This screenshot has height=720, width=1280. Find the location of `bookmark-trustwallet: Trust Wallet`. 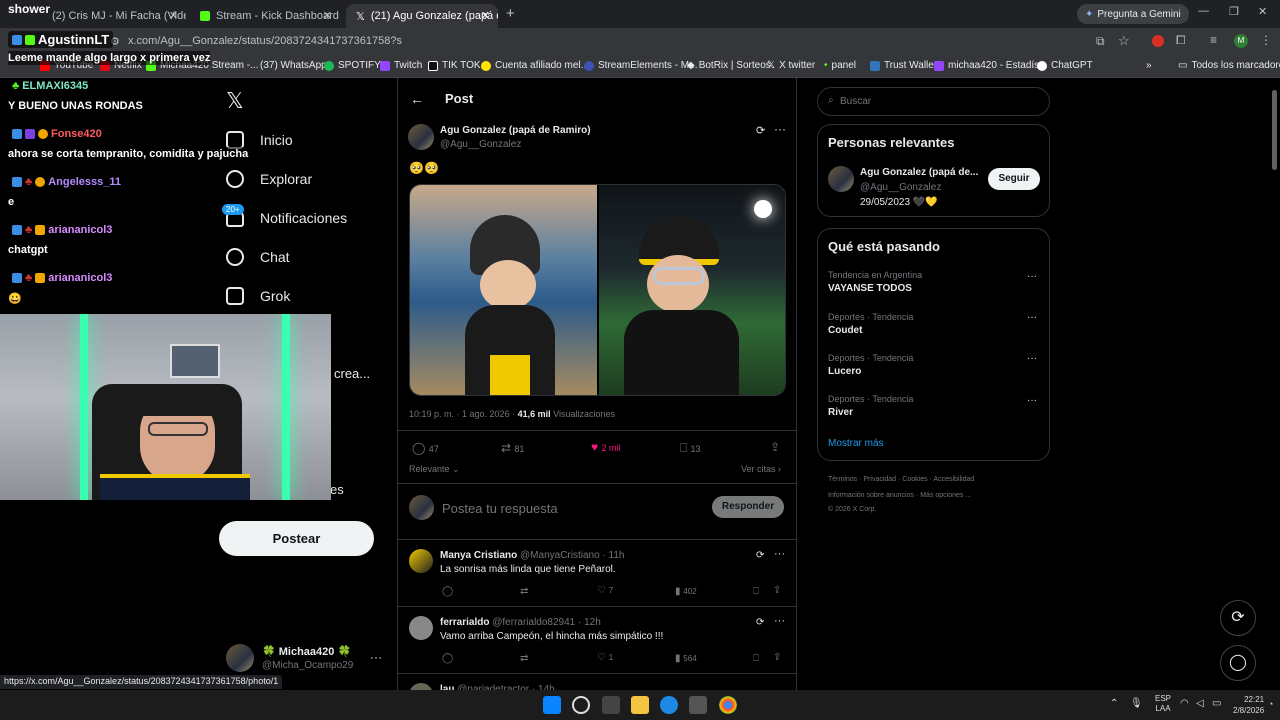

bookmark-trustwallet: Trust Wallet is located at coordinates (903, 65).